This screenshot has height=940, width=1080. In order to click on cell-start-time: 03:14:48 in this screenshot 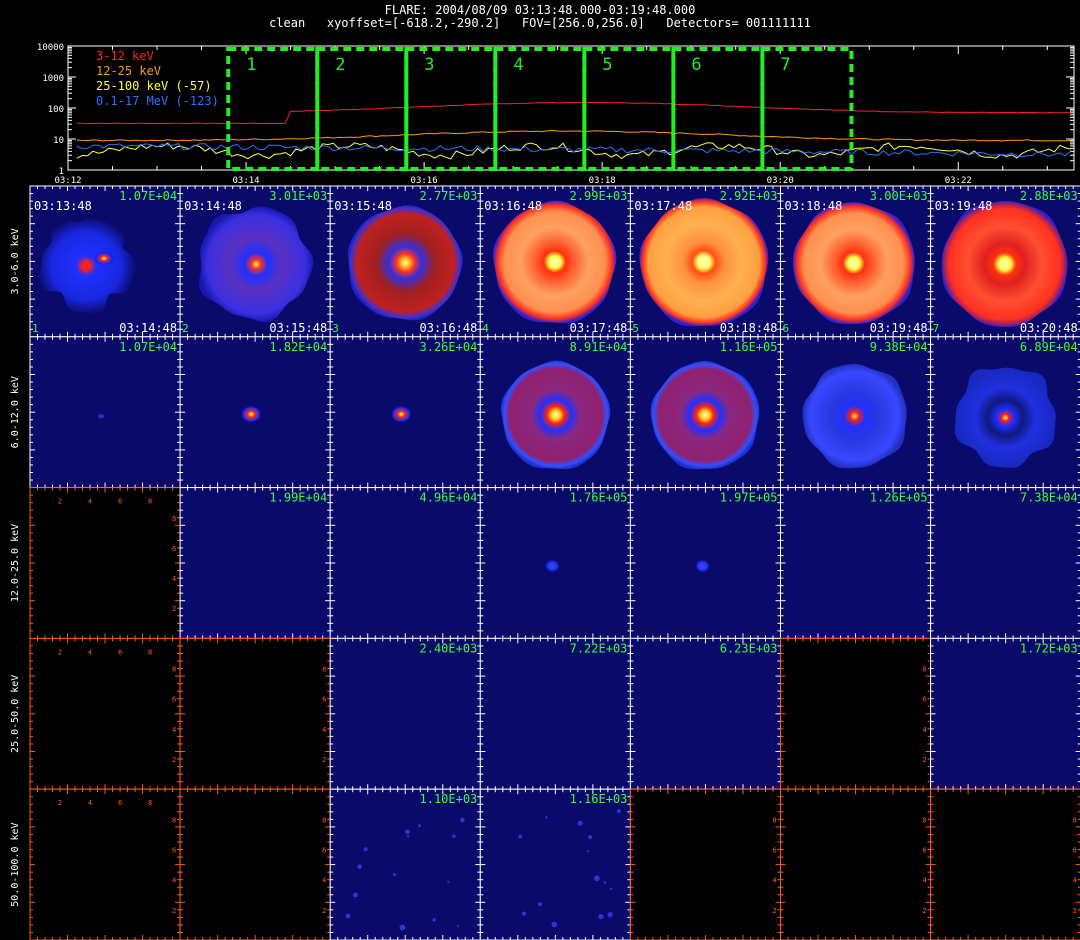, I will do `click(213, 206)`.